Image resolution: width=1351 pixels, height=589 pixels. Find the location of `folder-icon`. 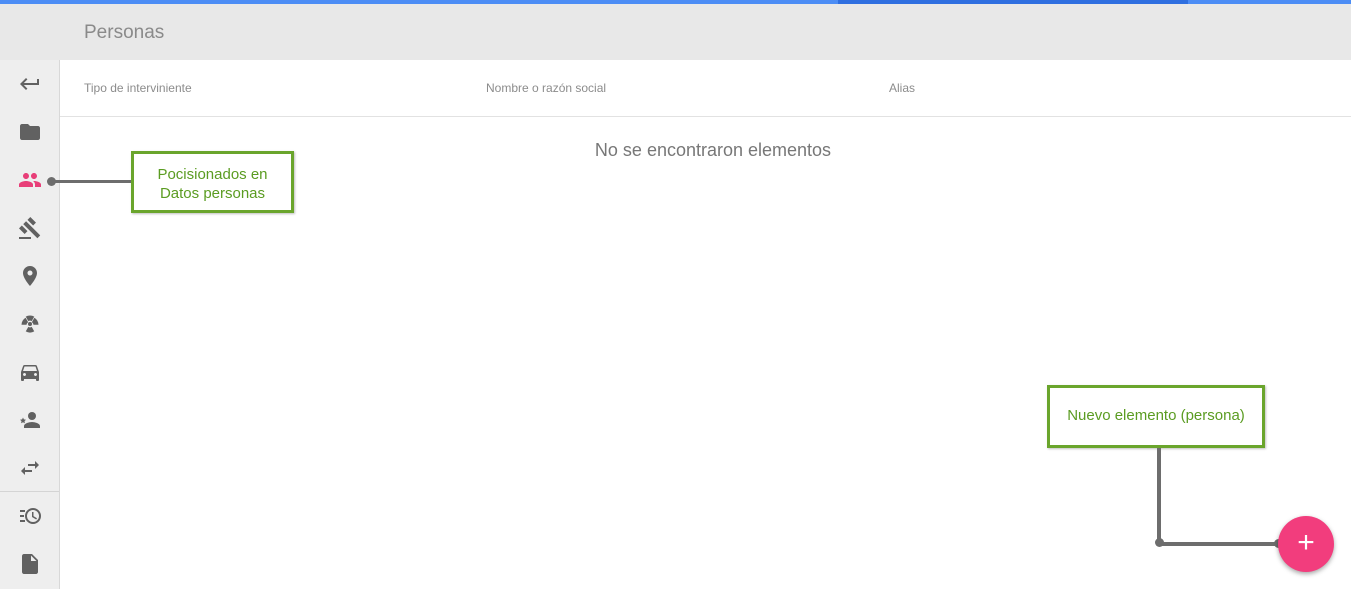

folder-icon is located at coordinates (30, 132).